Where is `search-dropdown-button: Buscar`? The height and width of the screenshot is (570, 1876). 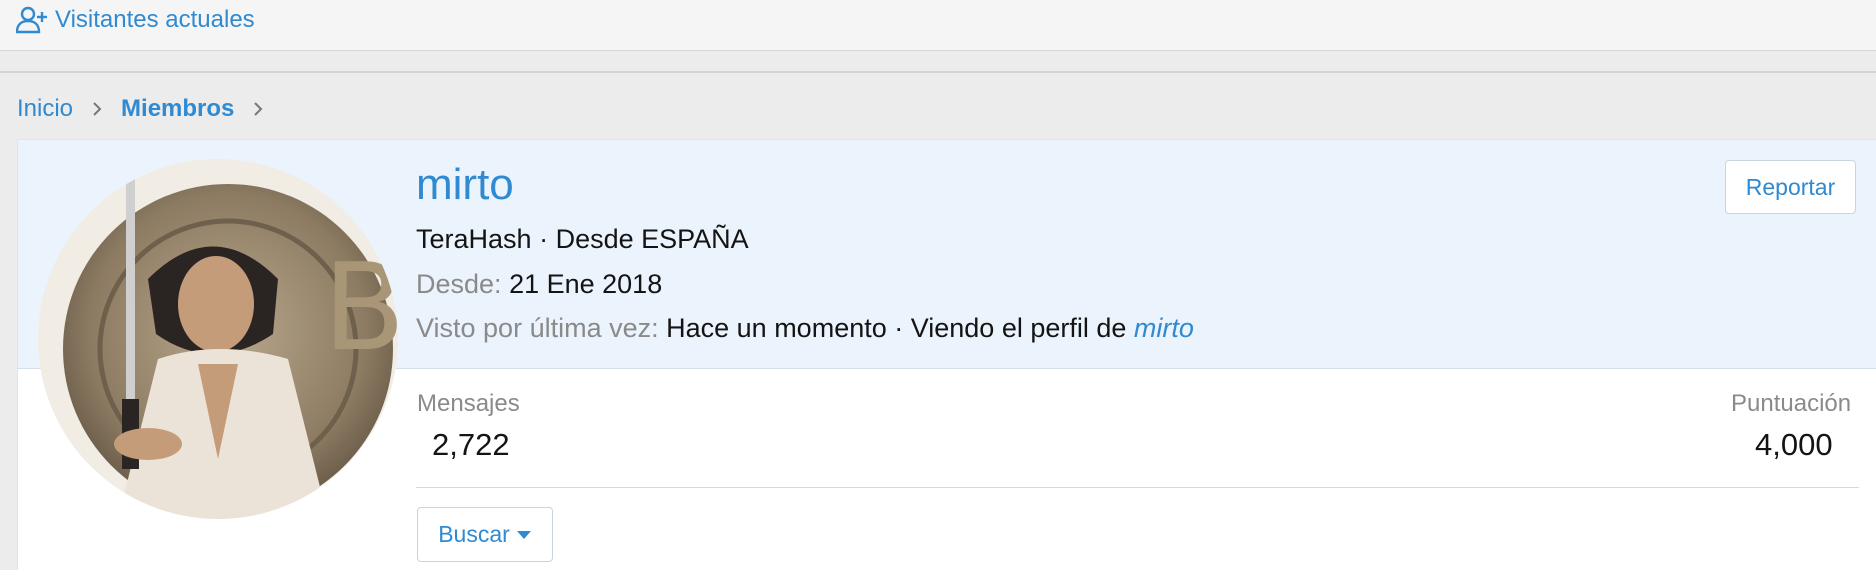
search-dropdown-button: Buscar is located at coordinates (485, 534).